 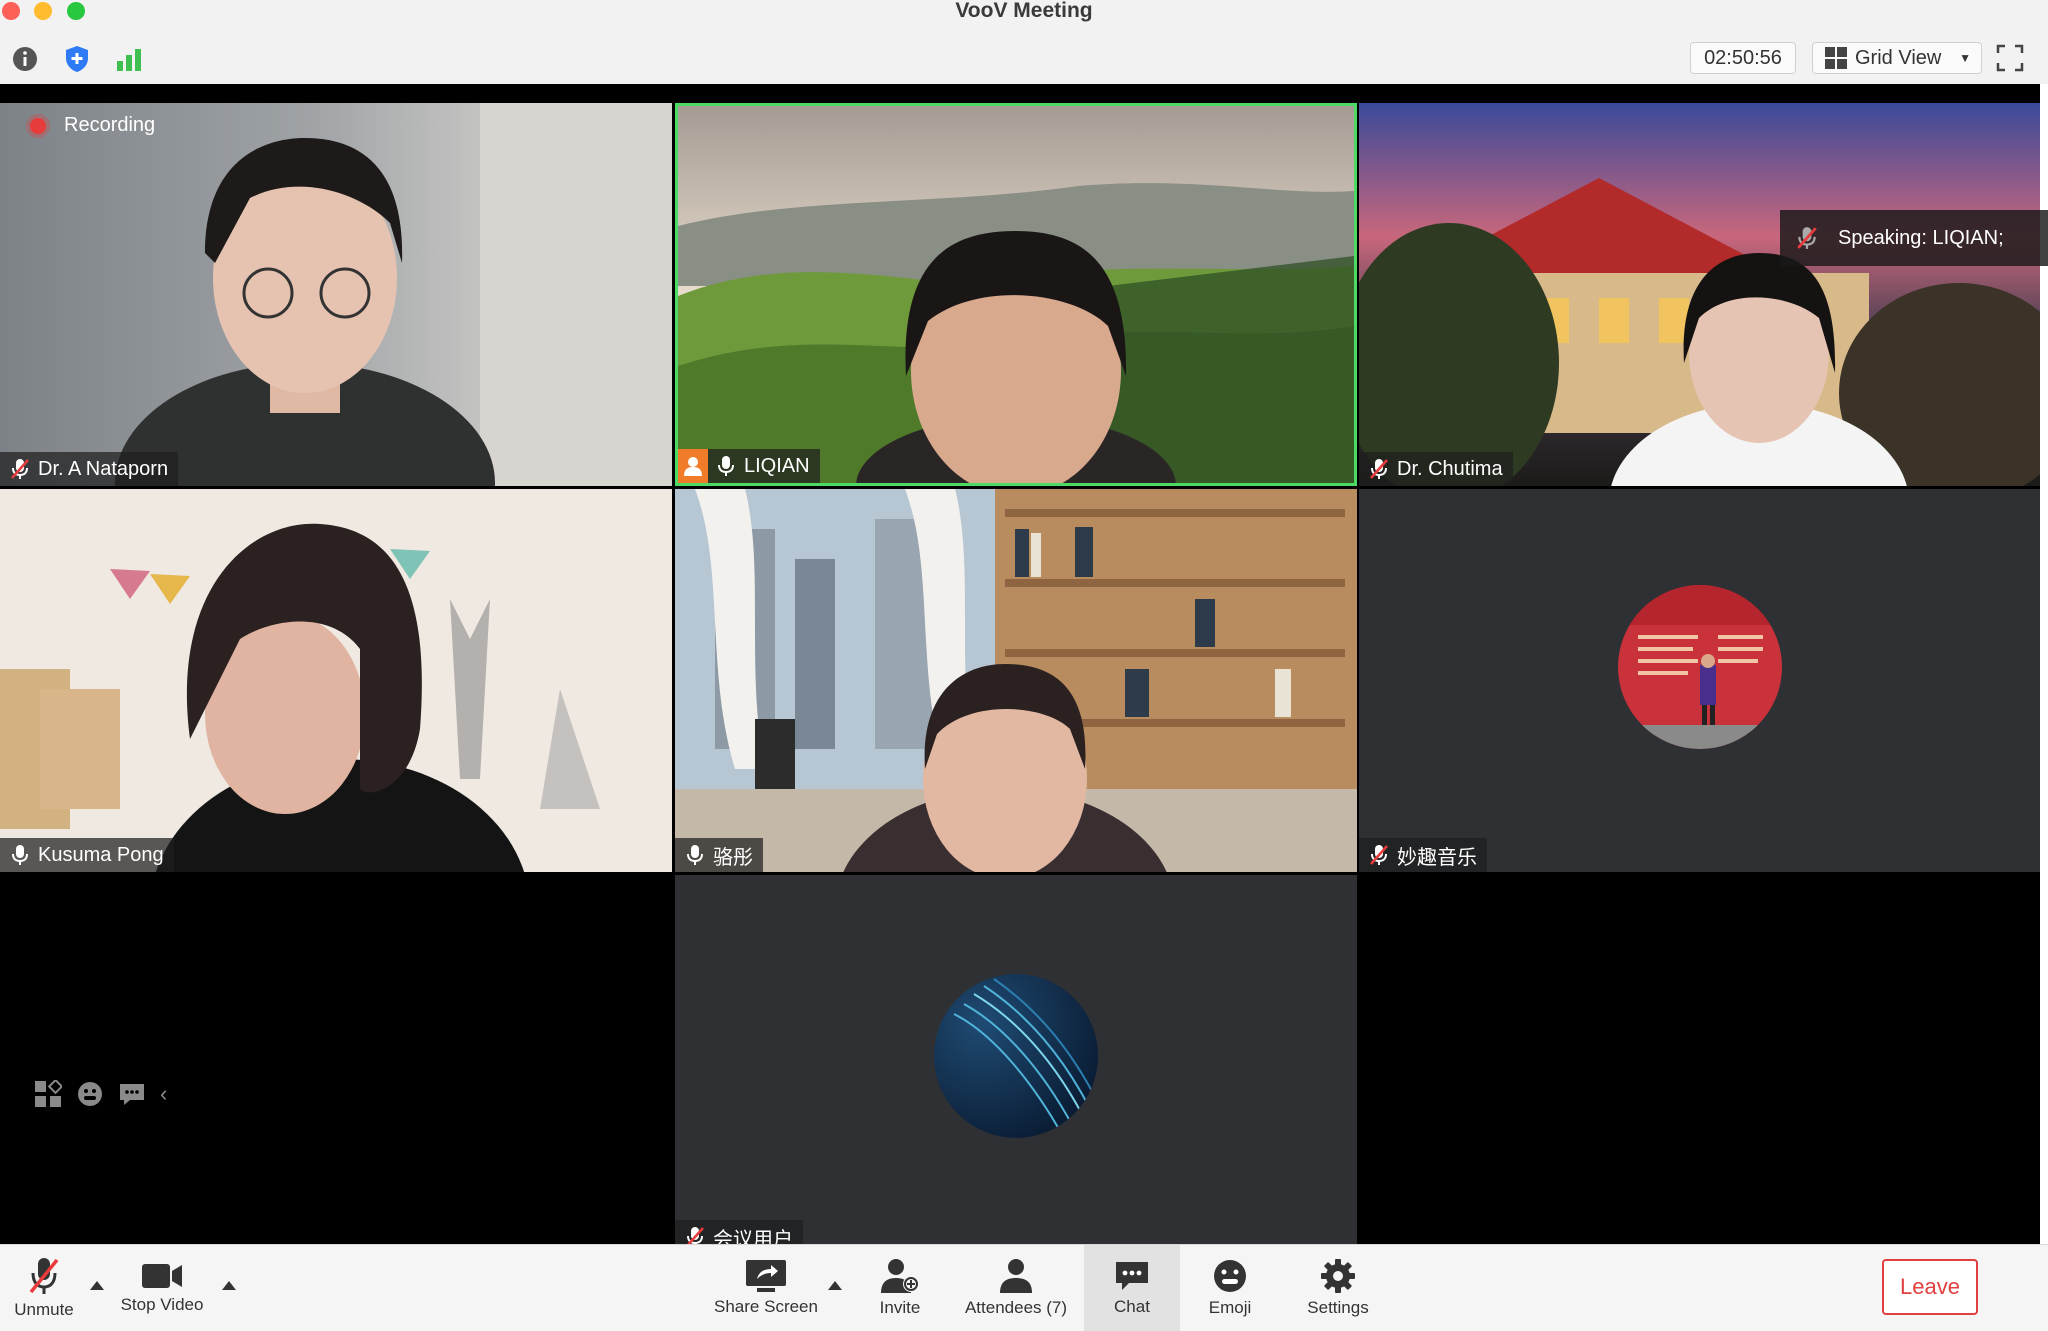 What do you see at coordinates (900, 1276) in the screenshot?
I see `invite-user-icon` at bounding box center [900, 1276].